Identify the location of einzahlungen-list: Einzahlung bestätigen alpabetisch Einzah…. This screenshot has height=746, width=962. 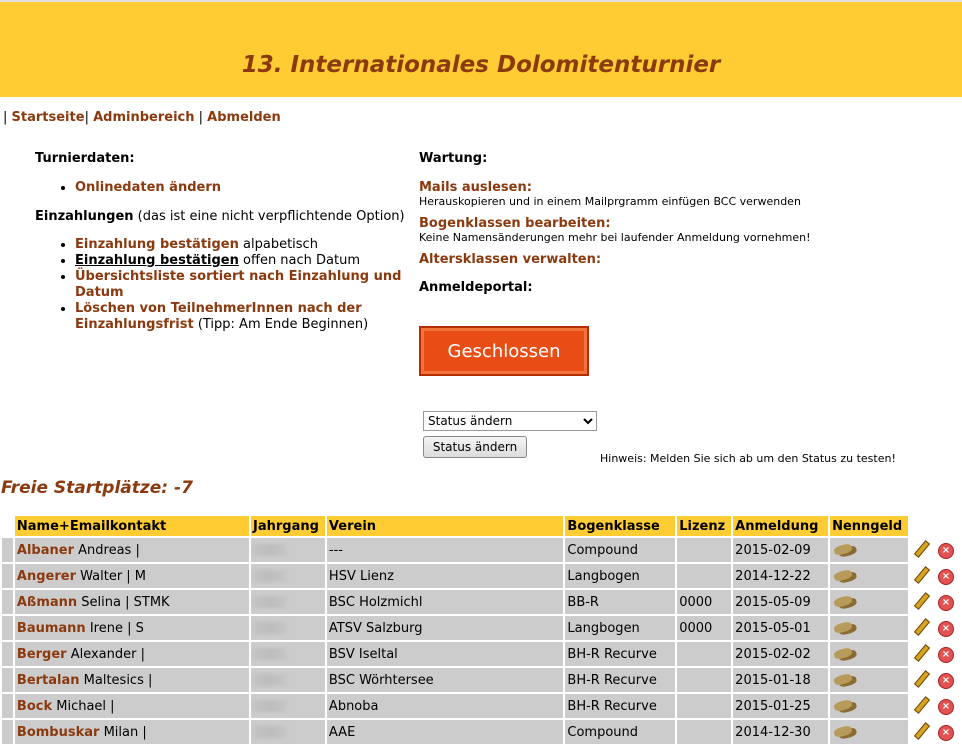
(220, 285).